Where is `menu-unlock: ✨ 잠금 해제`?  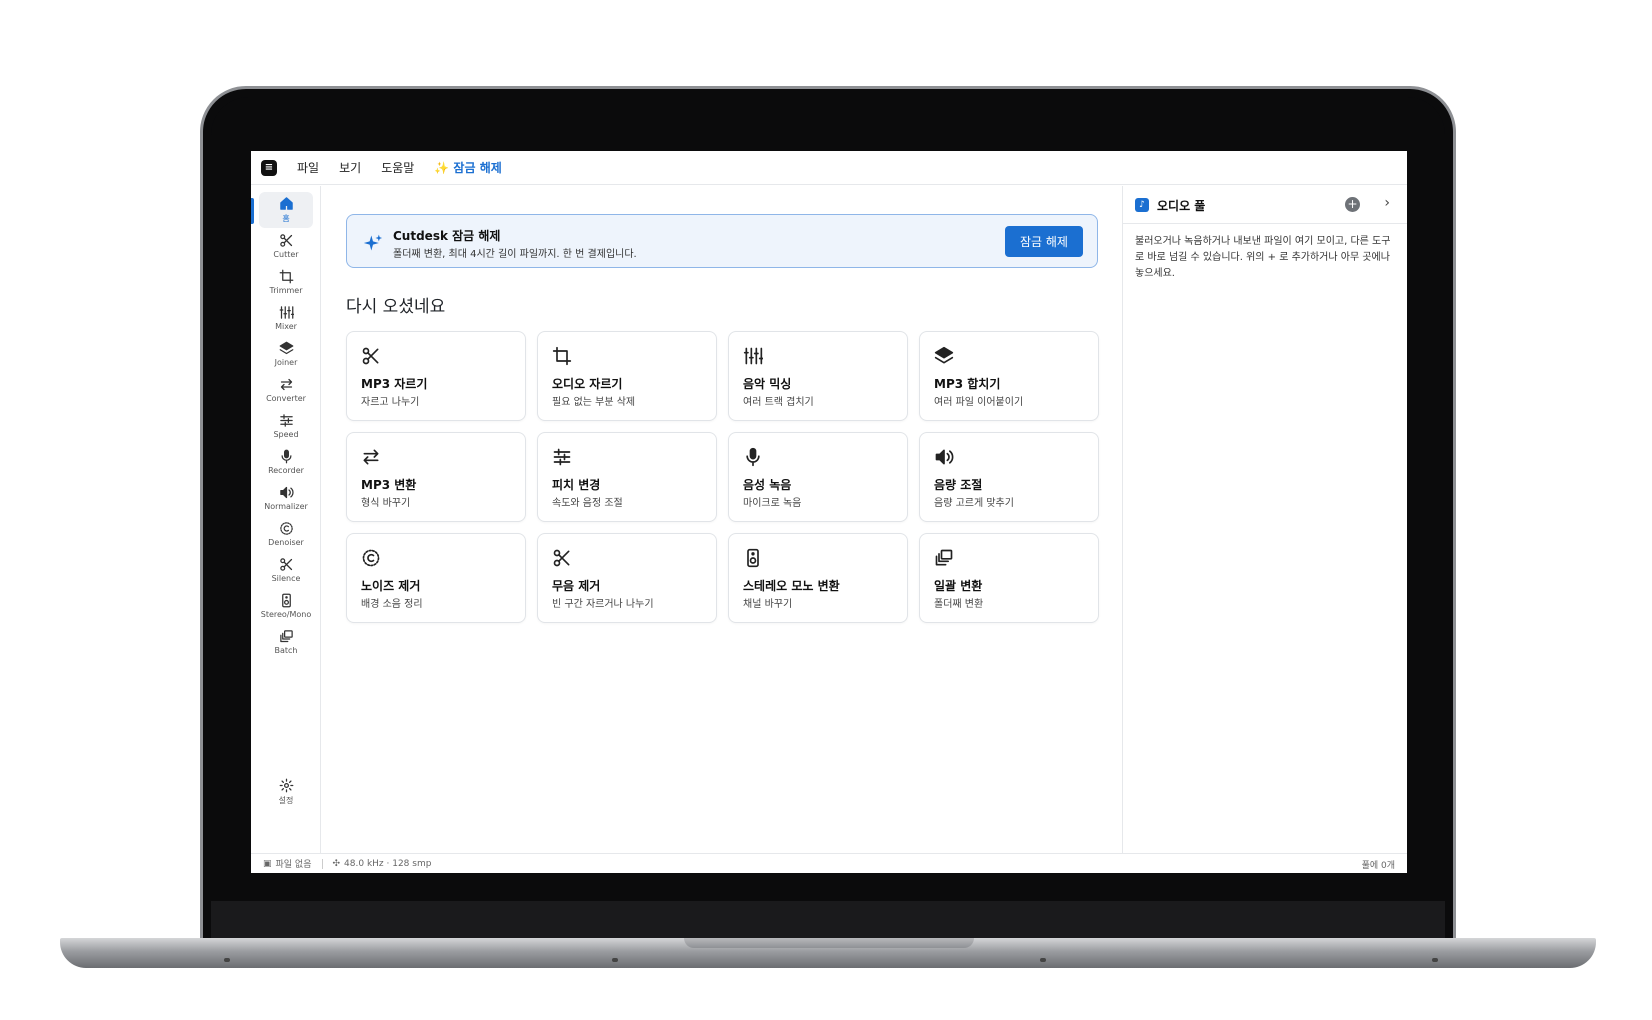
menu-unlock: ✨ 잠금 해제 is located at coordinates (467, 167).